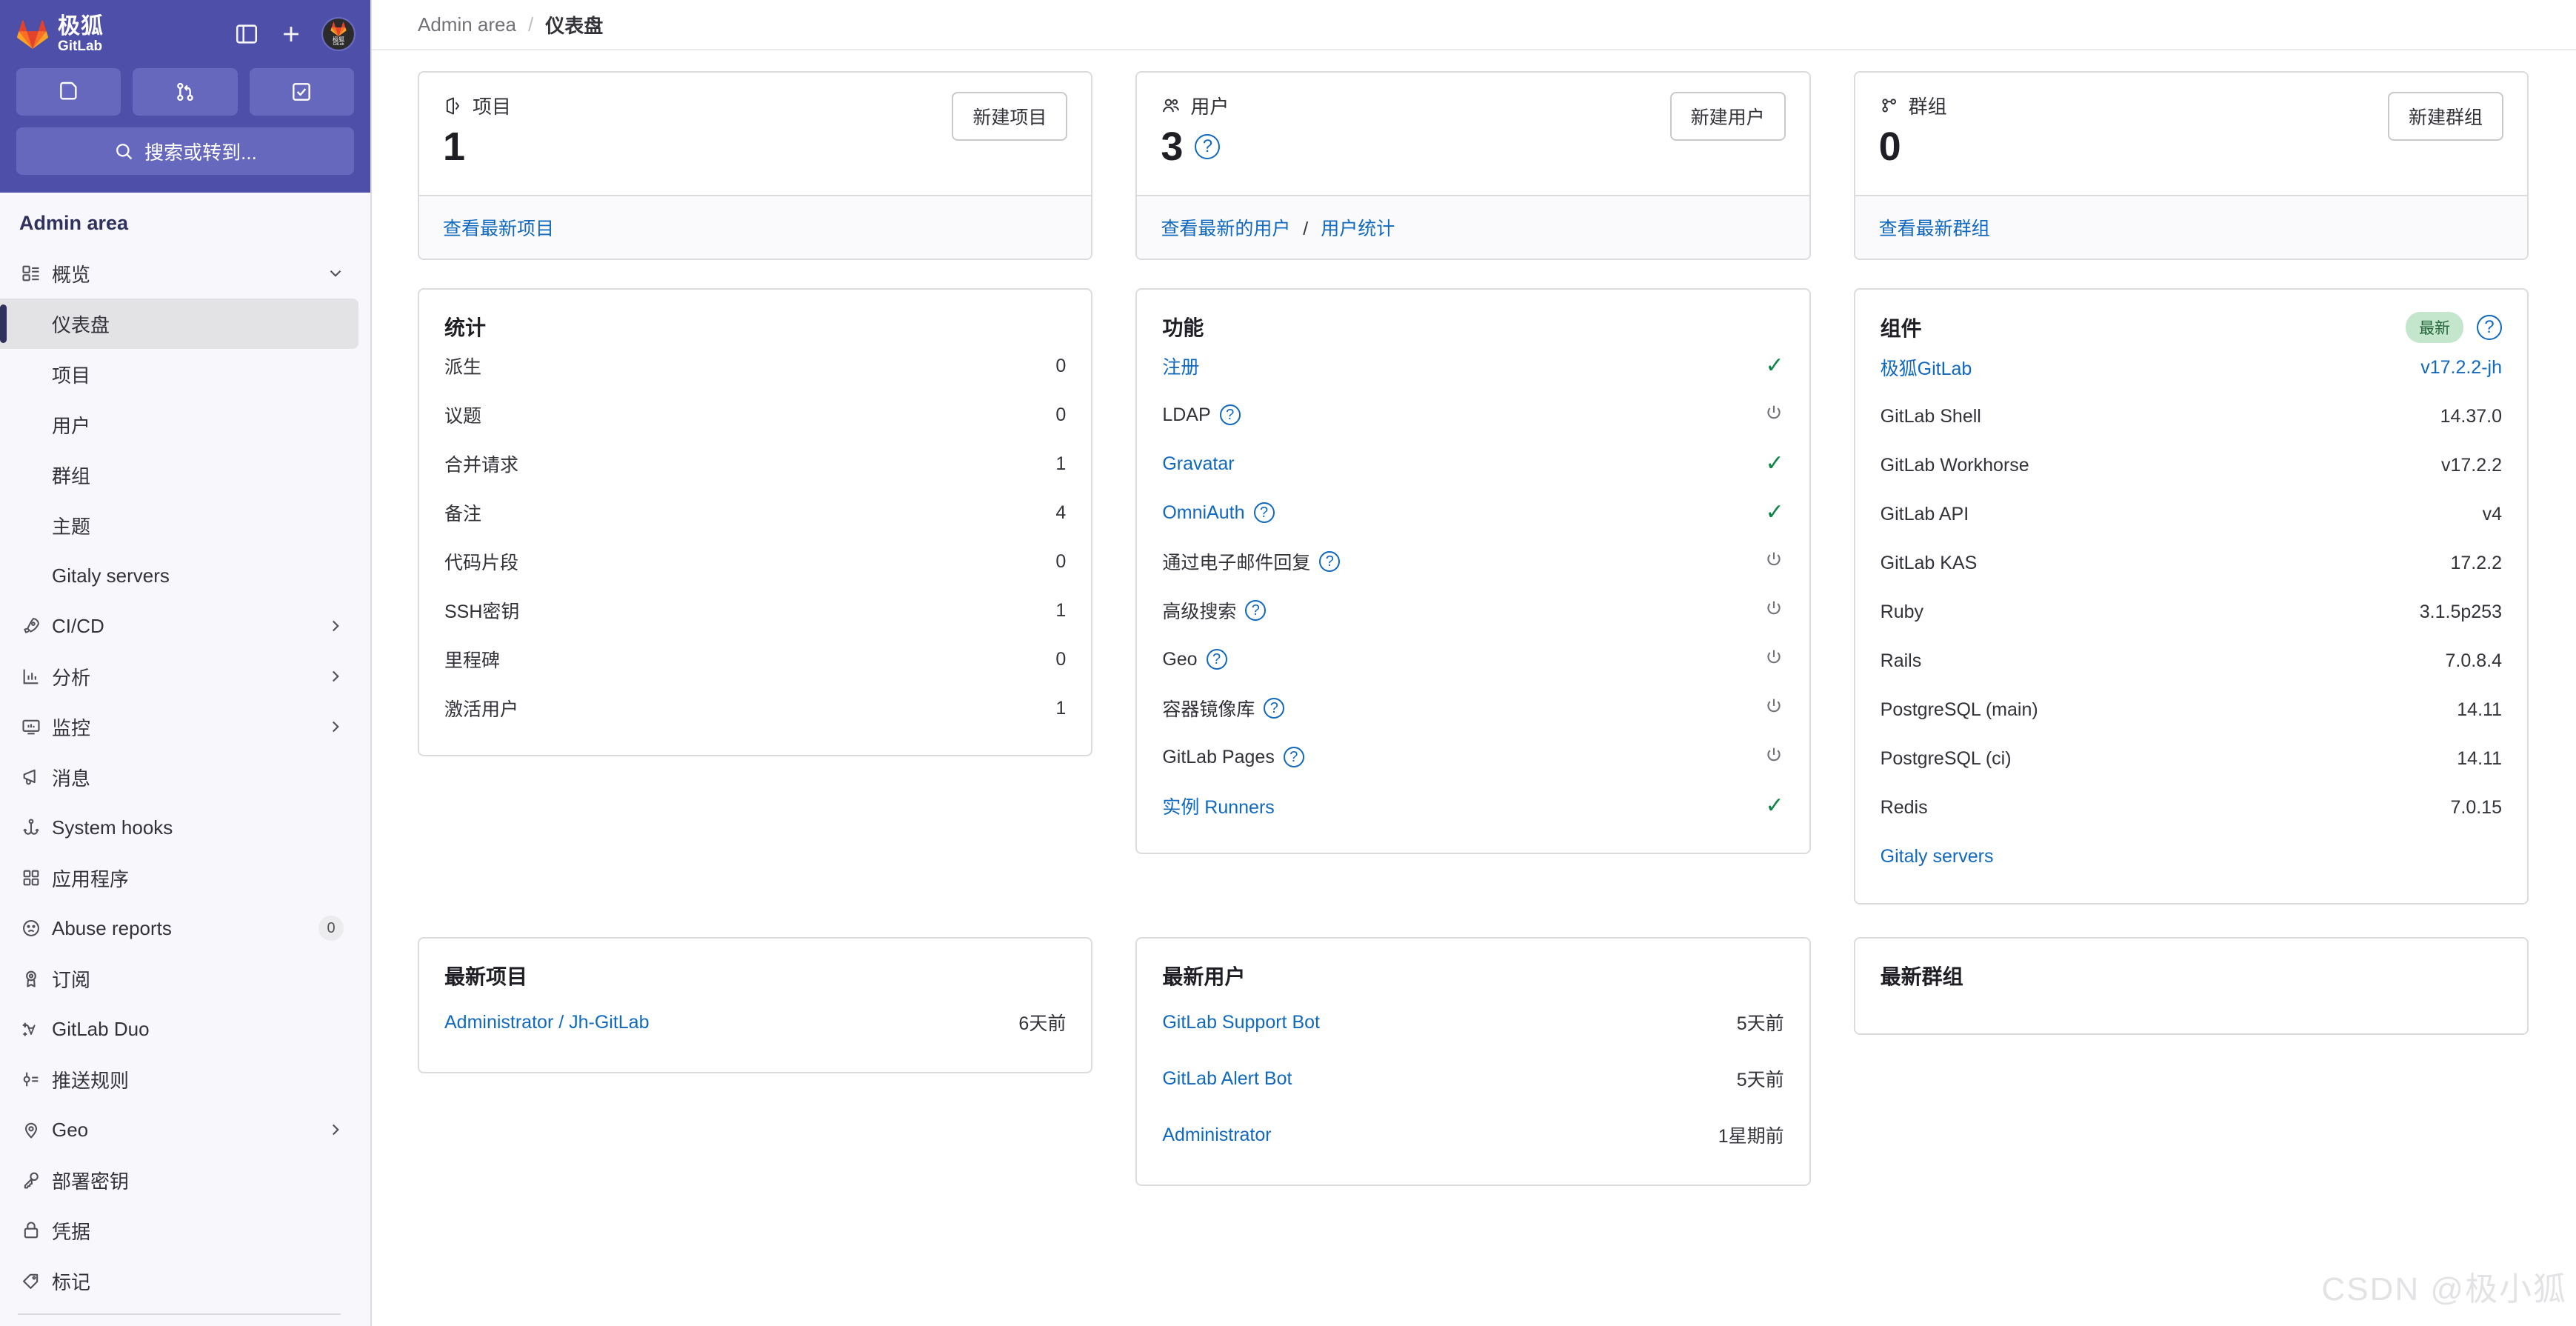 The image size is (2576, 1326). I want to click on plus-icon, so click(291, 34).